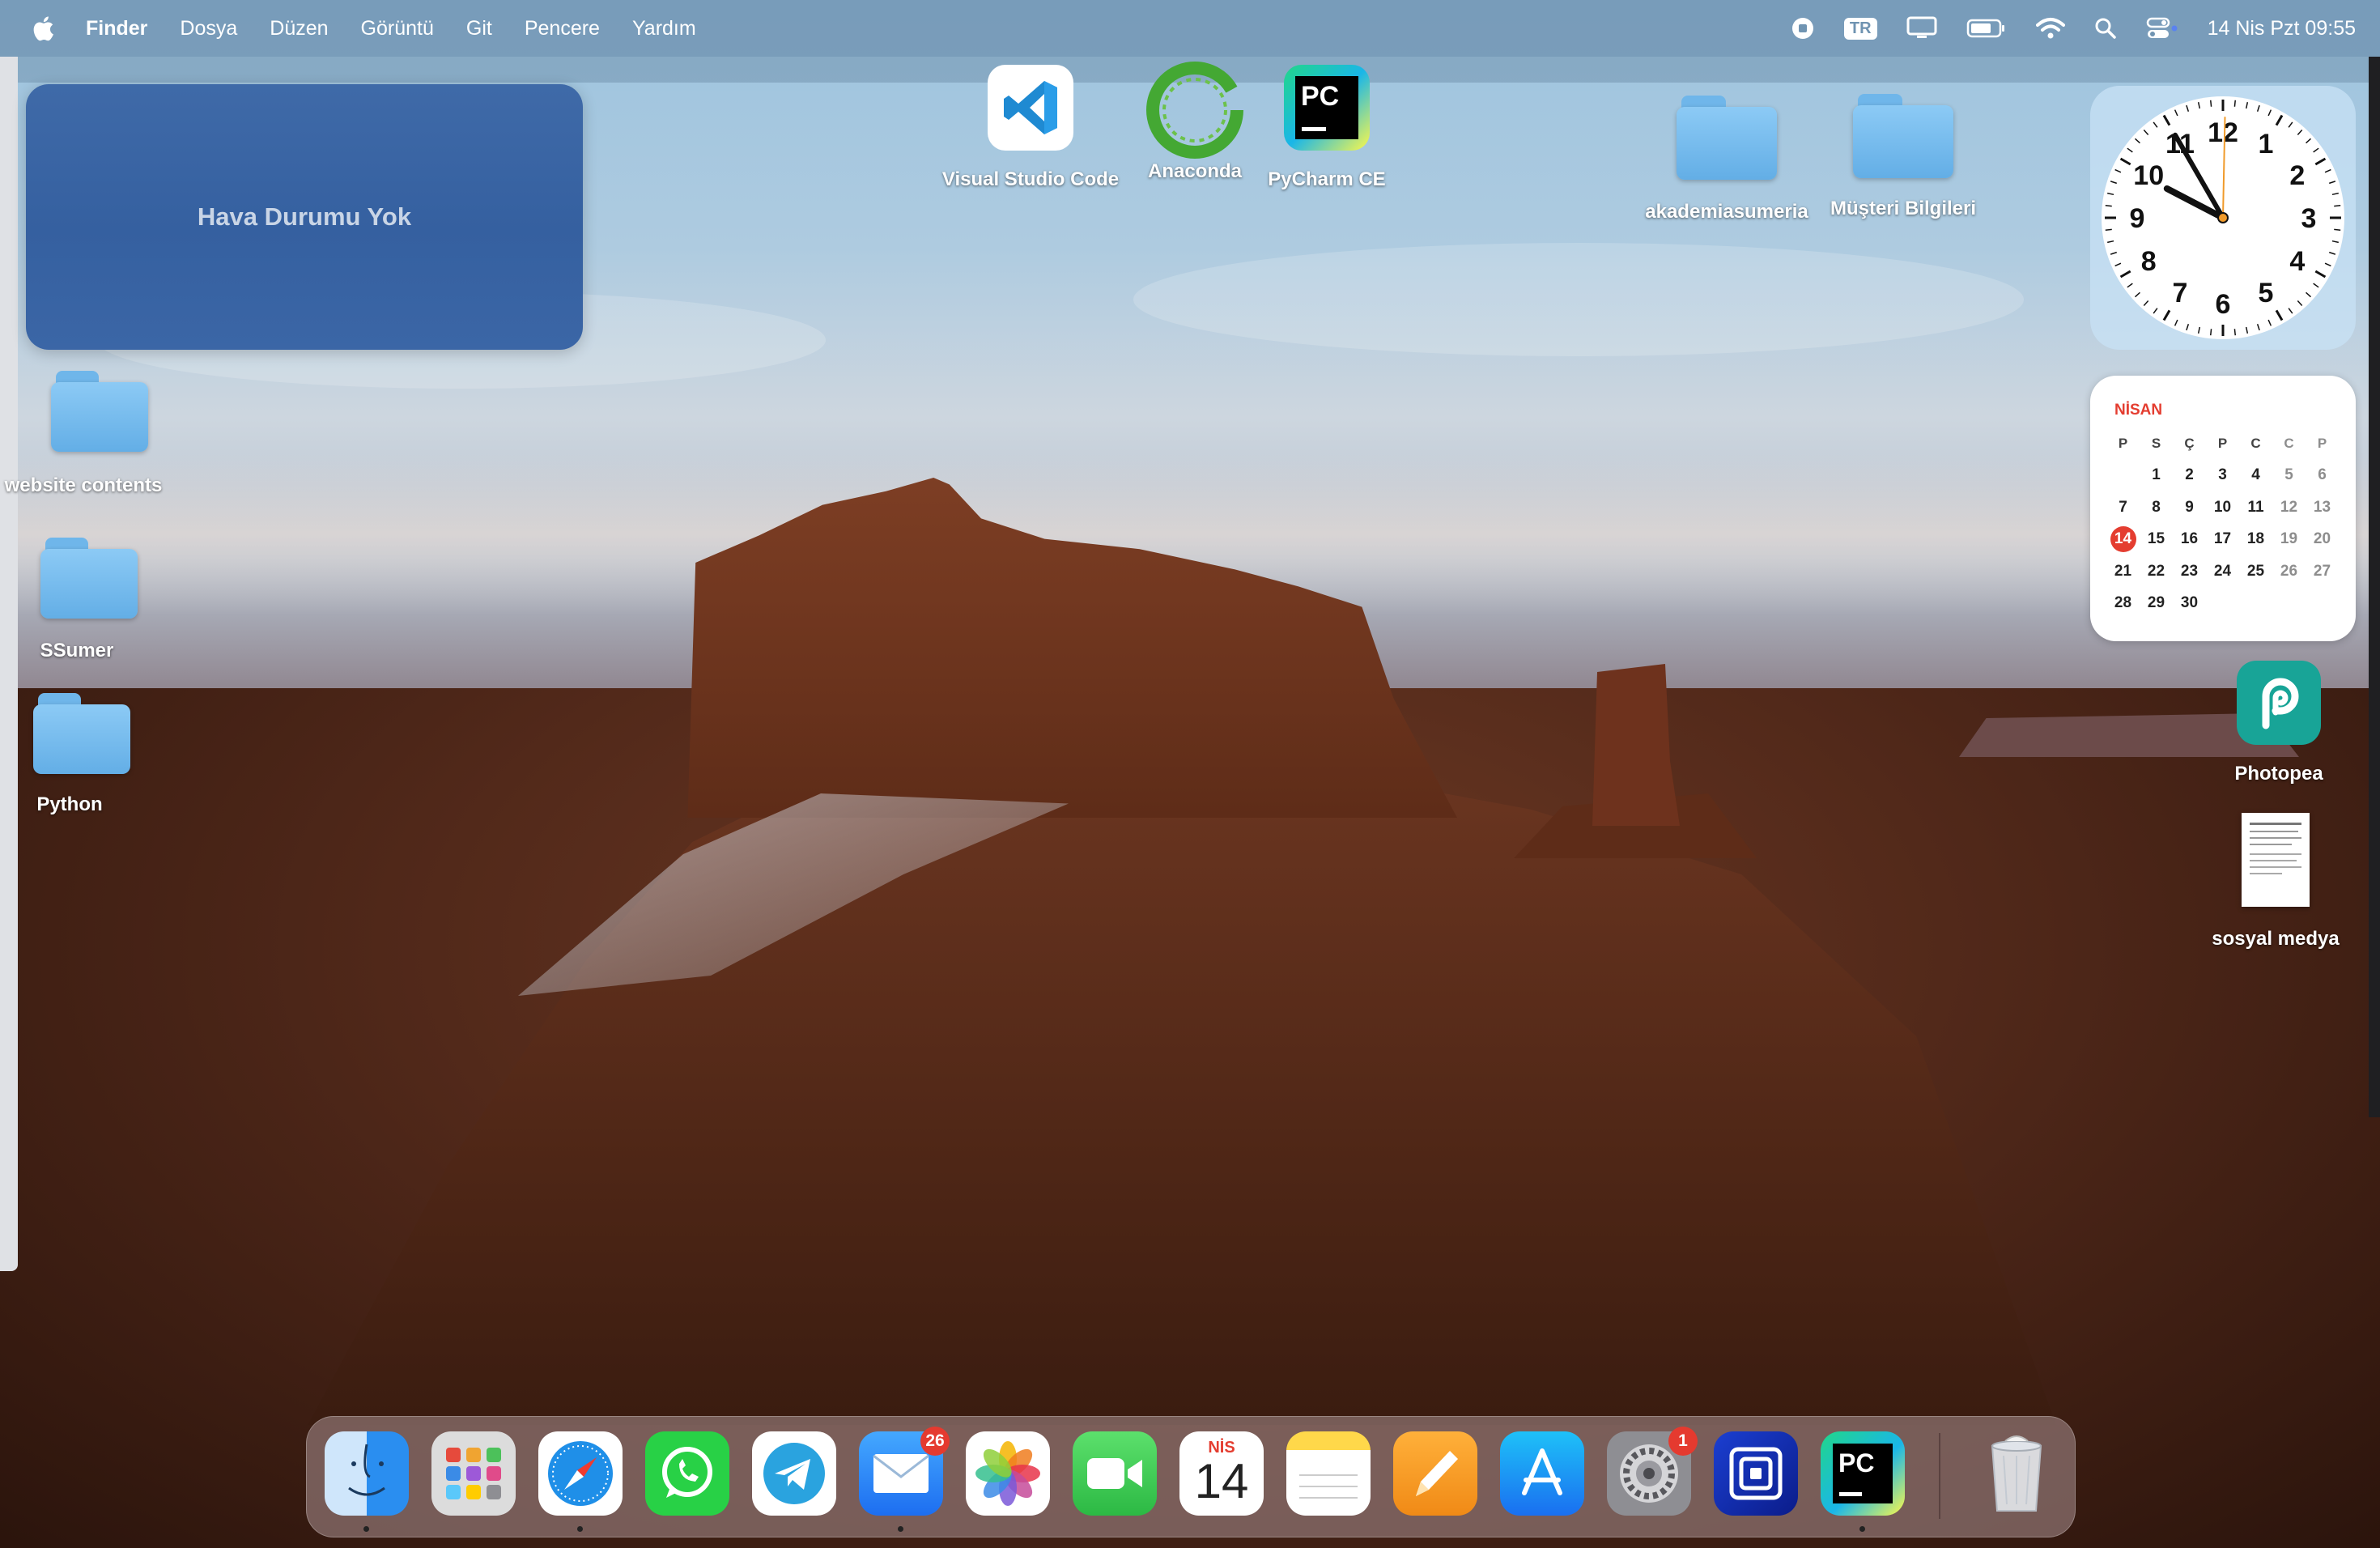 The image size is (2380, 1548). Describe the element at coordinates (1115, 1473) in the screenshot. I see `dock-facetime` at that location.